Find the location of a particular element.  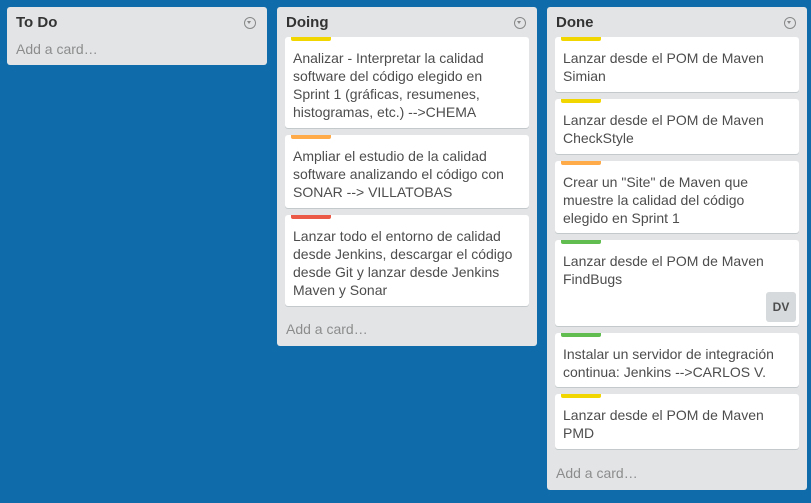

card: Lanzar desde el POM de Maven Simian is located at coordinates (677, 64).